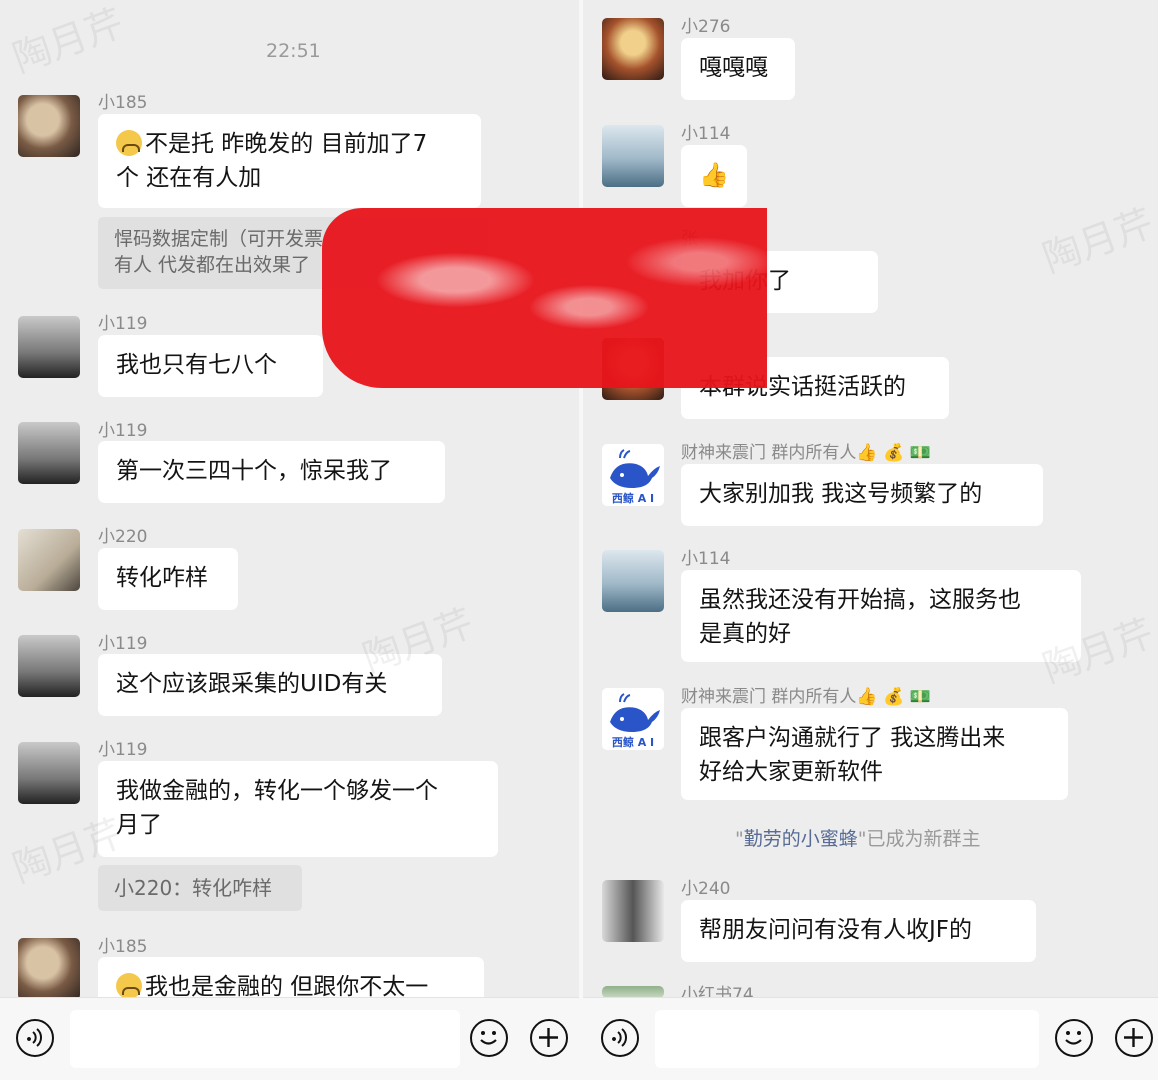 This screenshot has height=1080, width=1158. I want to click on message-text: 我做金融的，转化一个够发一个, so click(277, 791).